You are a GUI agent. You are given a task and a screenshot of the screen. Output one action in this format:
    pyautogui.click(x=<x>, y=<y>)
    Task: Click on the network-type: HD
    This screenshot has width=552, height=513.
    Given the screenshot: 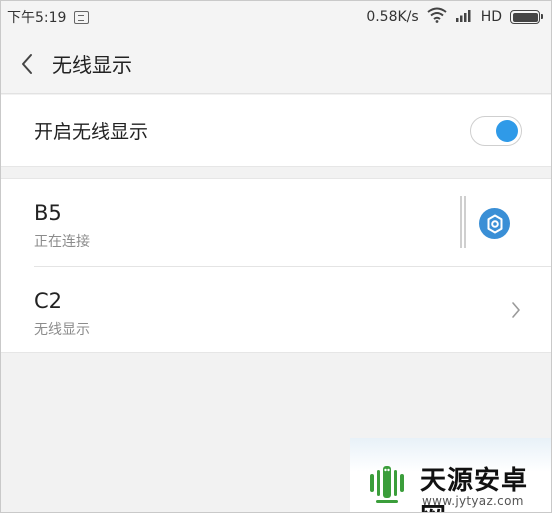 What is the action you would take?
    pyautogui.click(x=491, y=17)
    